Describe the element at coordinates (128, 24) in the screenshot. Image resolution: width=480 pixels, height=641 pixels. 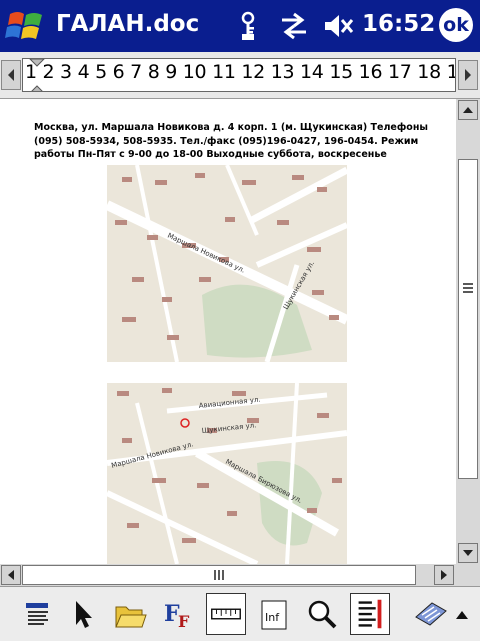
I see `document-title: ГАЛАН.doc` at that location.